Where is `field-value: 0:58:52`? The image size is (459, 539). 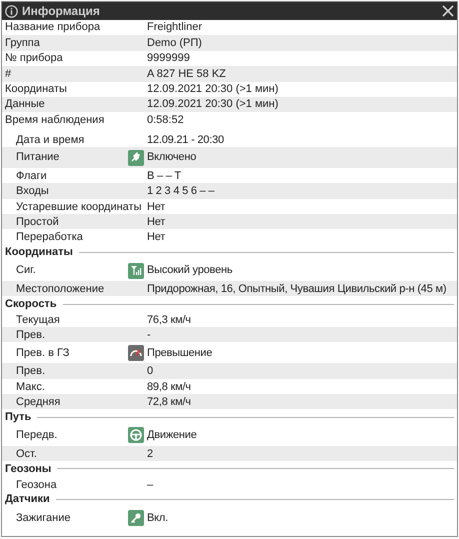
field-value: 0:58:52 is located at coordinates (165, 120).